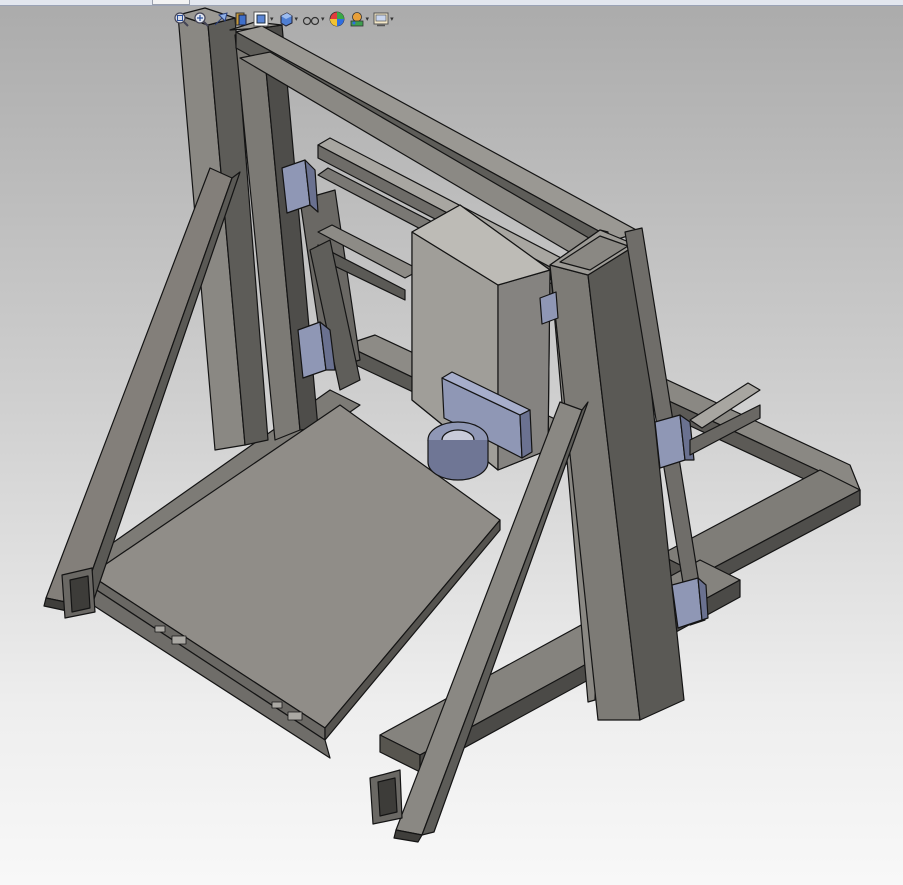  Describe the element at coordinates (356, 19) in the screenshot. I see `scene-icon` at that location.